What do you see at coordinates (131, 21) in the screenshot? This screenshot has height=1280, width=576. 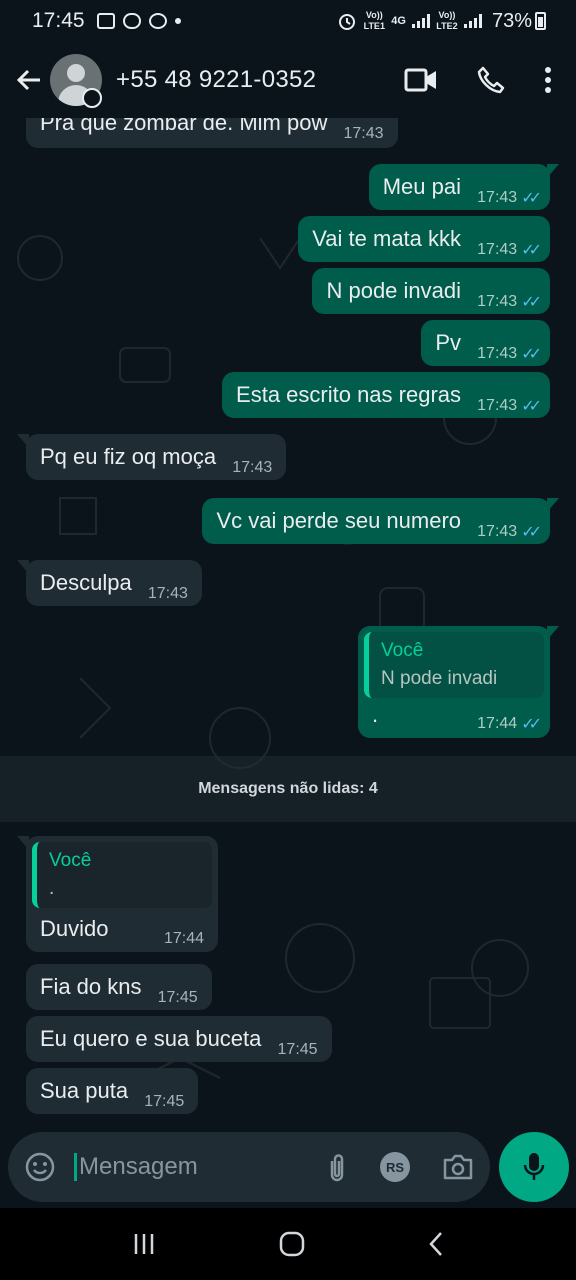 I see `cloud-icon` at bounding box center [131, 21].